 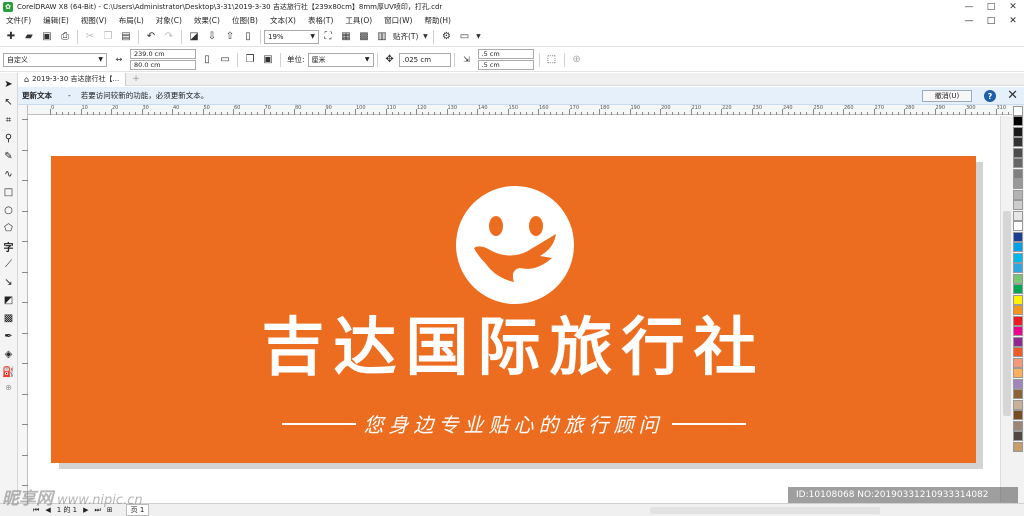 I want to click on print-icon: ⎙, so click(x=65, y=37).